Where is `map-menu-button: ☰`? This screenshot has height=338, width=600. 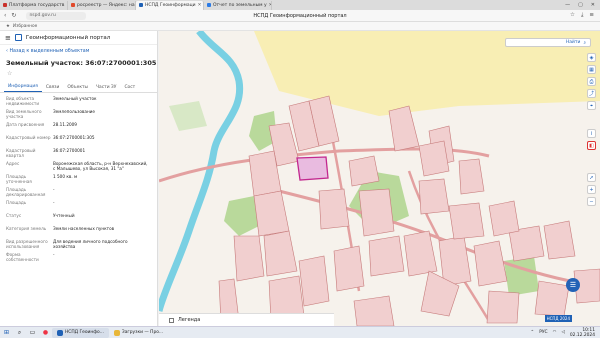 map-menu-button: ☰ is located at coordinates (573, 285).